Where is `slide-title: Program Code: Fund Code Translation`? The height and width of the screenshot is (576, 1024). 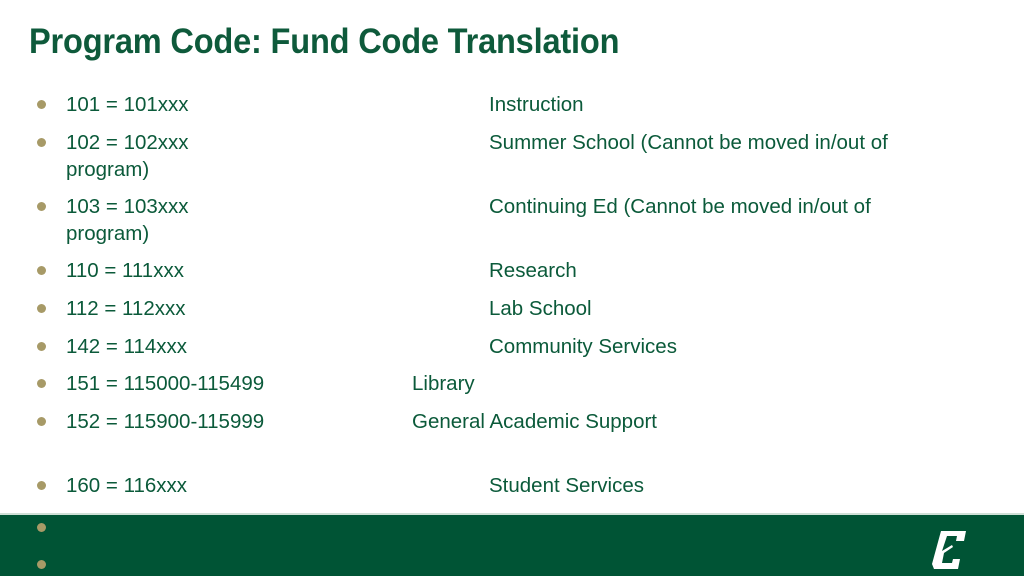 slide-title: Program Code: Fund Code Translation is located at coordinates (324, 41).